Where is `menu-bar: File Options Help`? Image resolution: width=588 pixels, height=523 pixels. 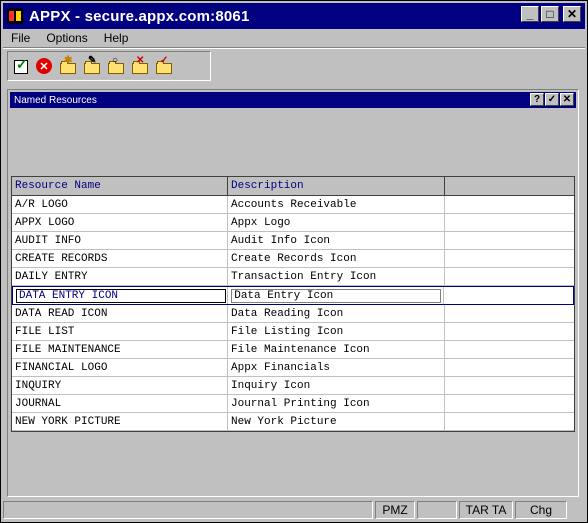
menu-bar: File Options Help is located at coordinates (294, 38).